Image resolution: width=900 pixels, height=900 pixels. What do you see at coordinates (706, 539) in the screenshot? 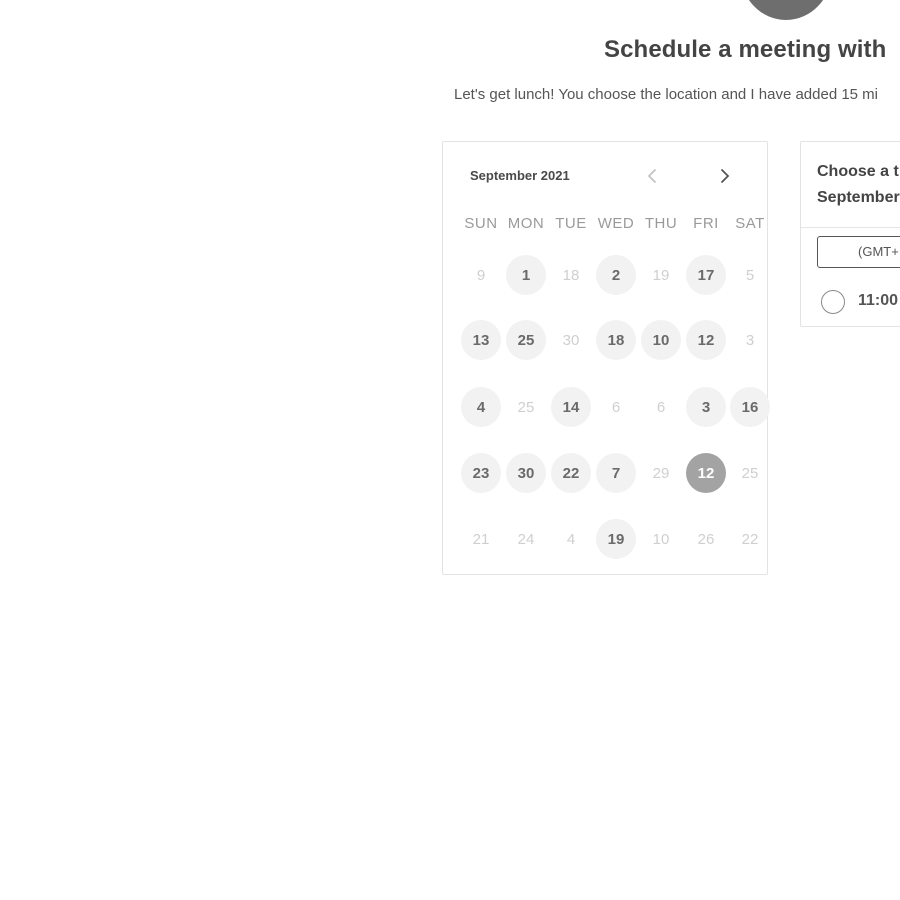
I see `calendar-day: 26` at bounding box center [706, 539].